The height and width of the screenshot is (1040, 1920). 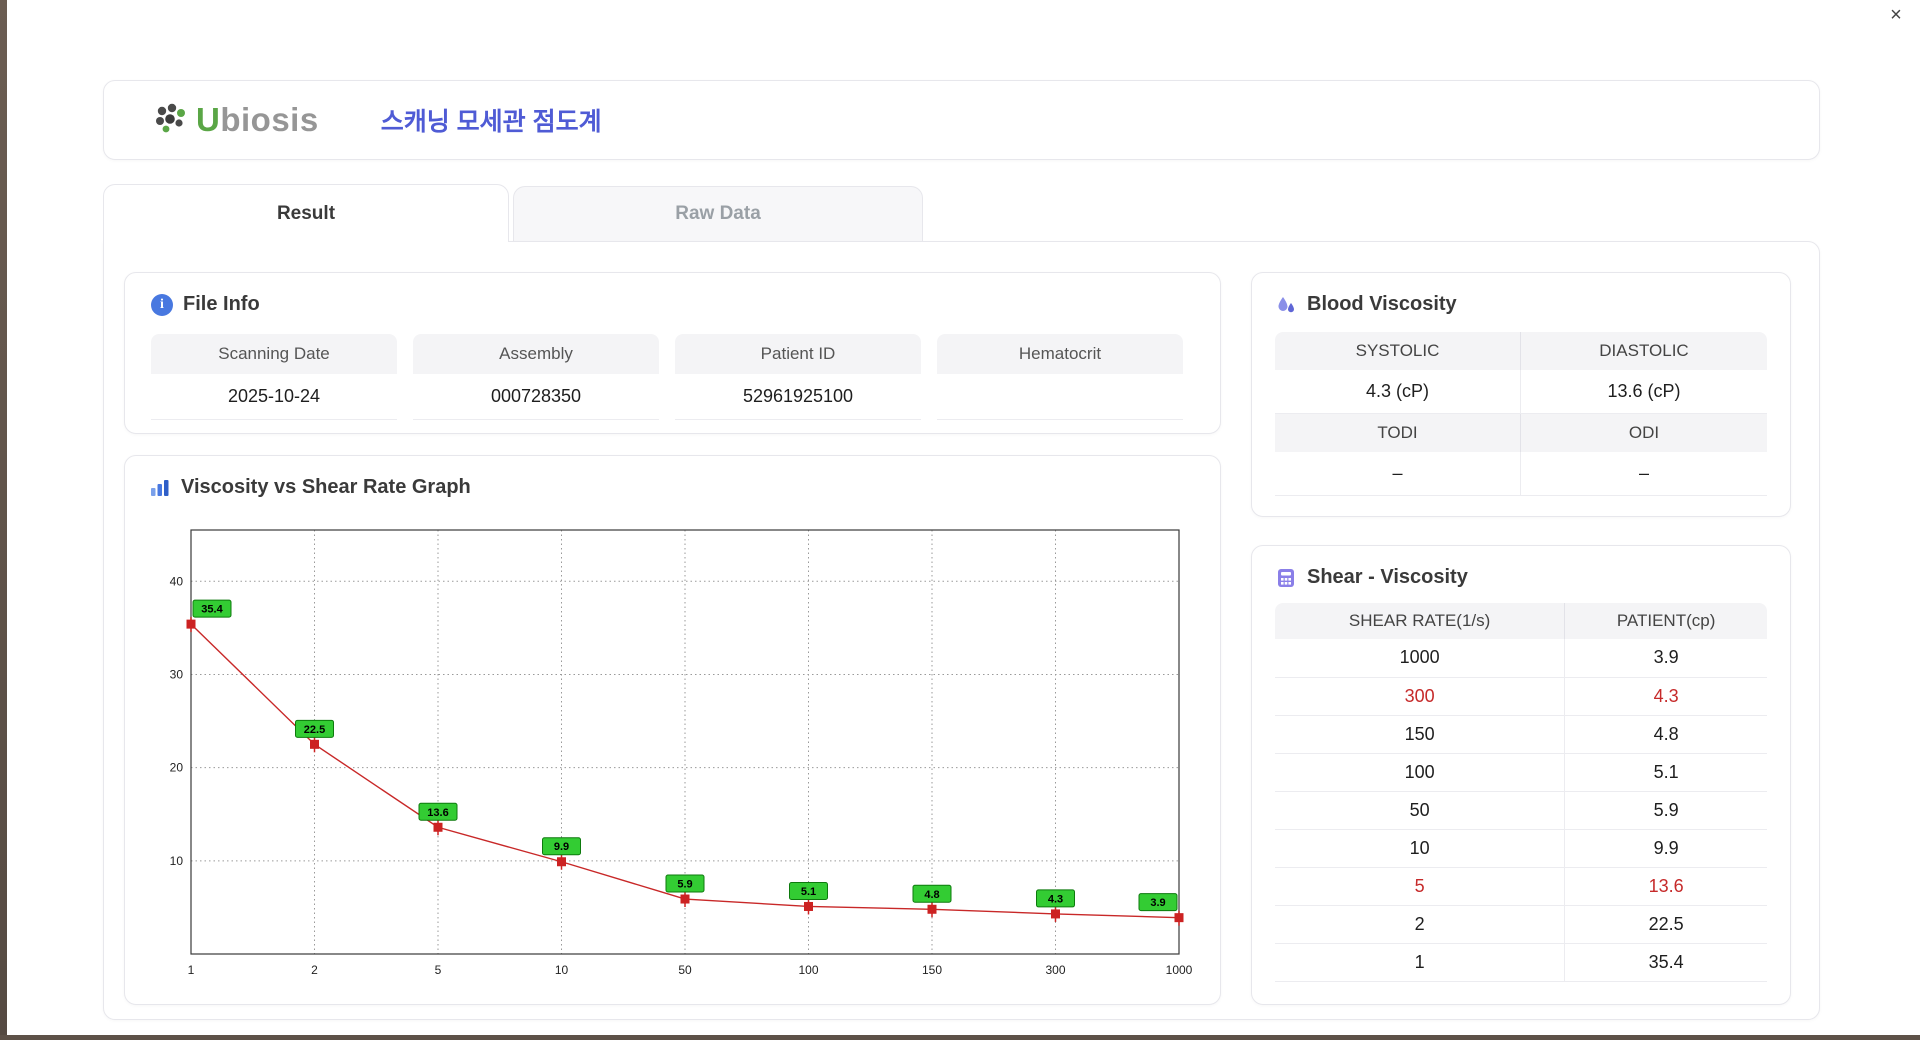 What do you see at coordinates (1665, 696) in the screenshot?
I see `table-cell: 4.3` at bounding box center [1665, 696].